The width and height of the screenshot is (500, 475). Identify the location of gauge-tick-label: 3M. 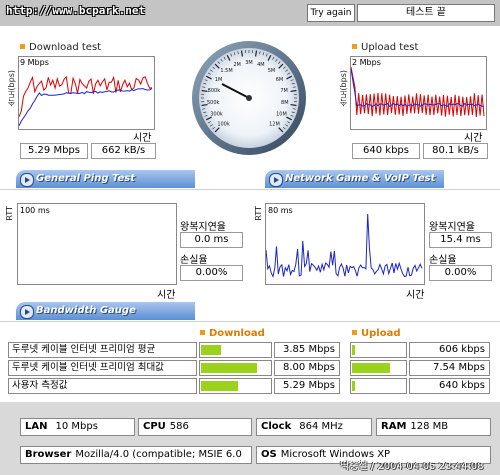
(249, 63).